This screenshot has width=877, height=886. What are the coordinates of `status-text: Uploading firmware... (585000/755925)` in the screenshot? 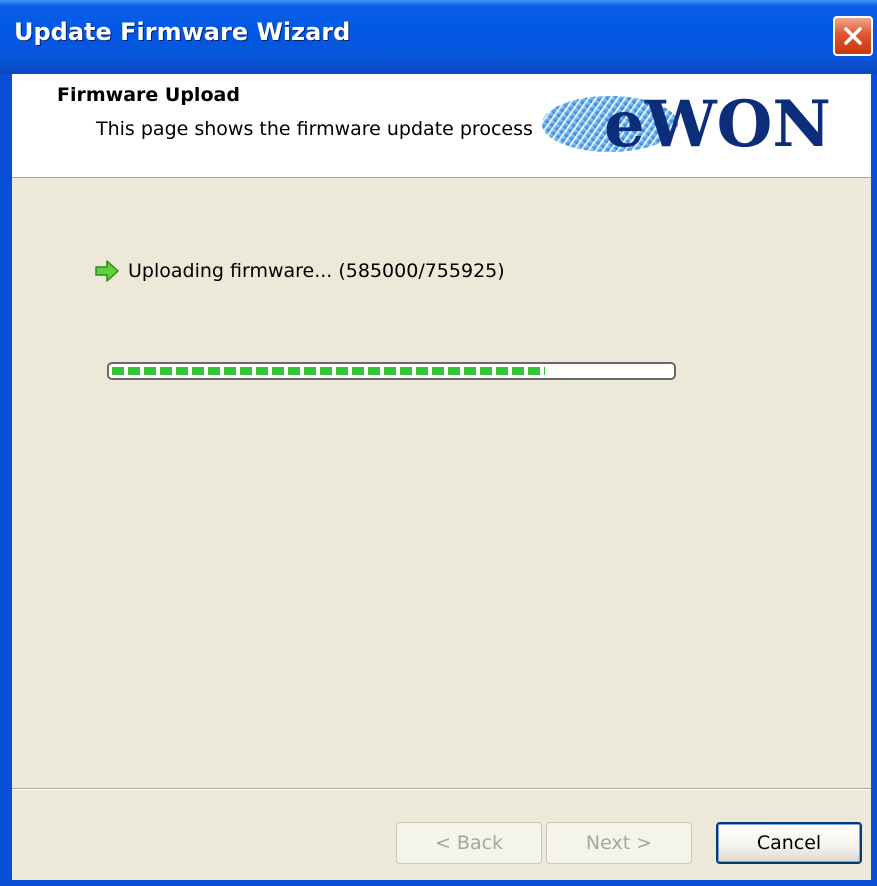 It's located at (316, 271).